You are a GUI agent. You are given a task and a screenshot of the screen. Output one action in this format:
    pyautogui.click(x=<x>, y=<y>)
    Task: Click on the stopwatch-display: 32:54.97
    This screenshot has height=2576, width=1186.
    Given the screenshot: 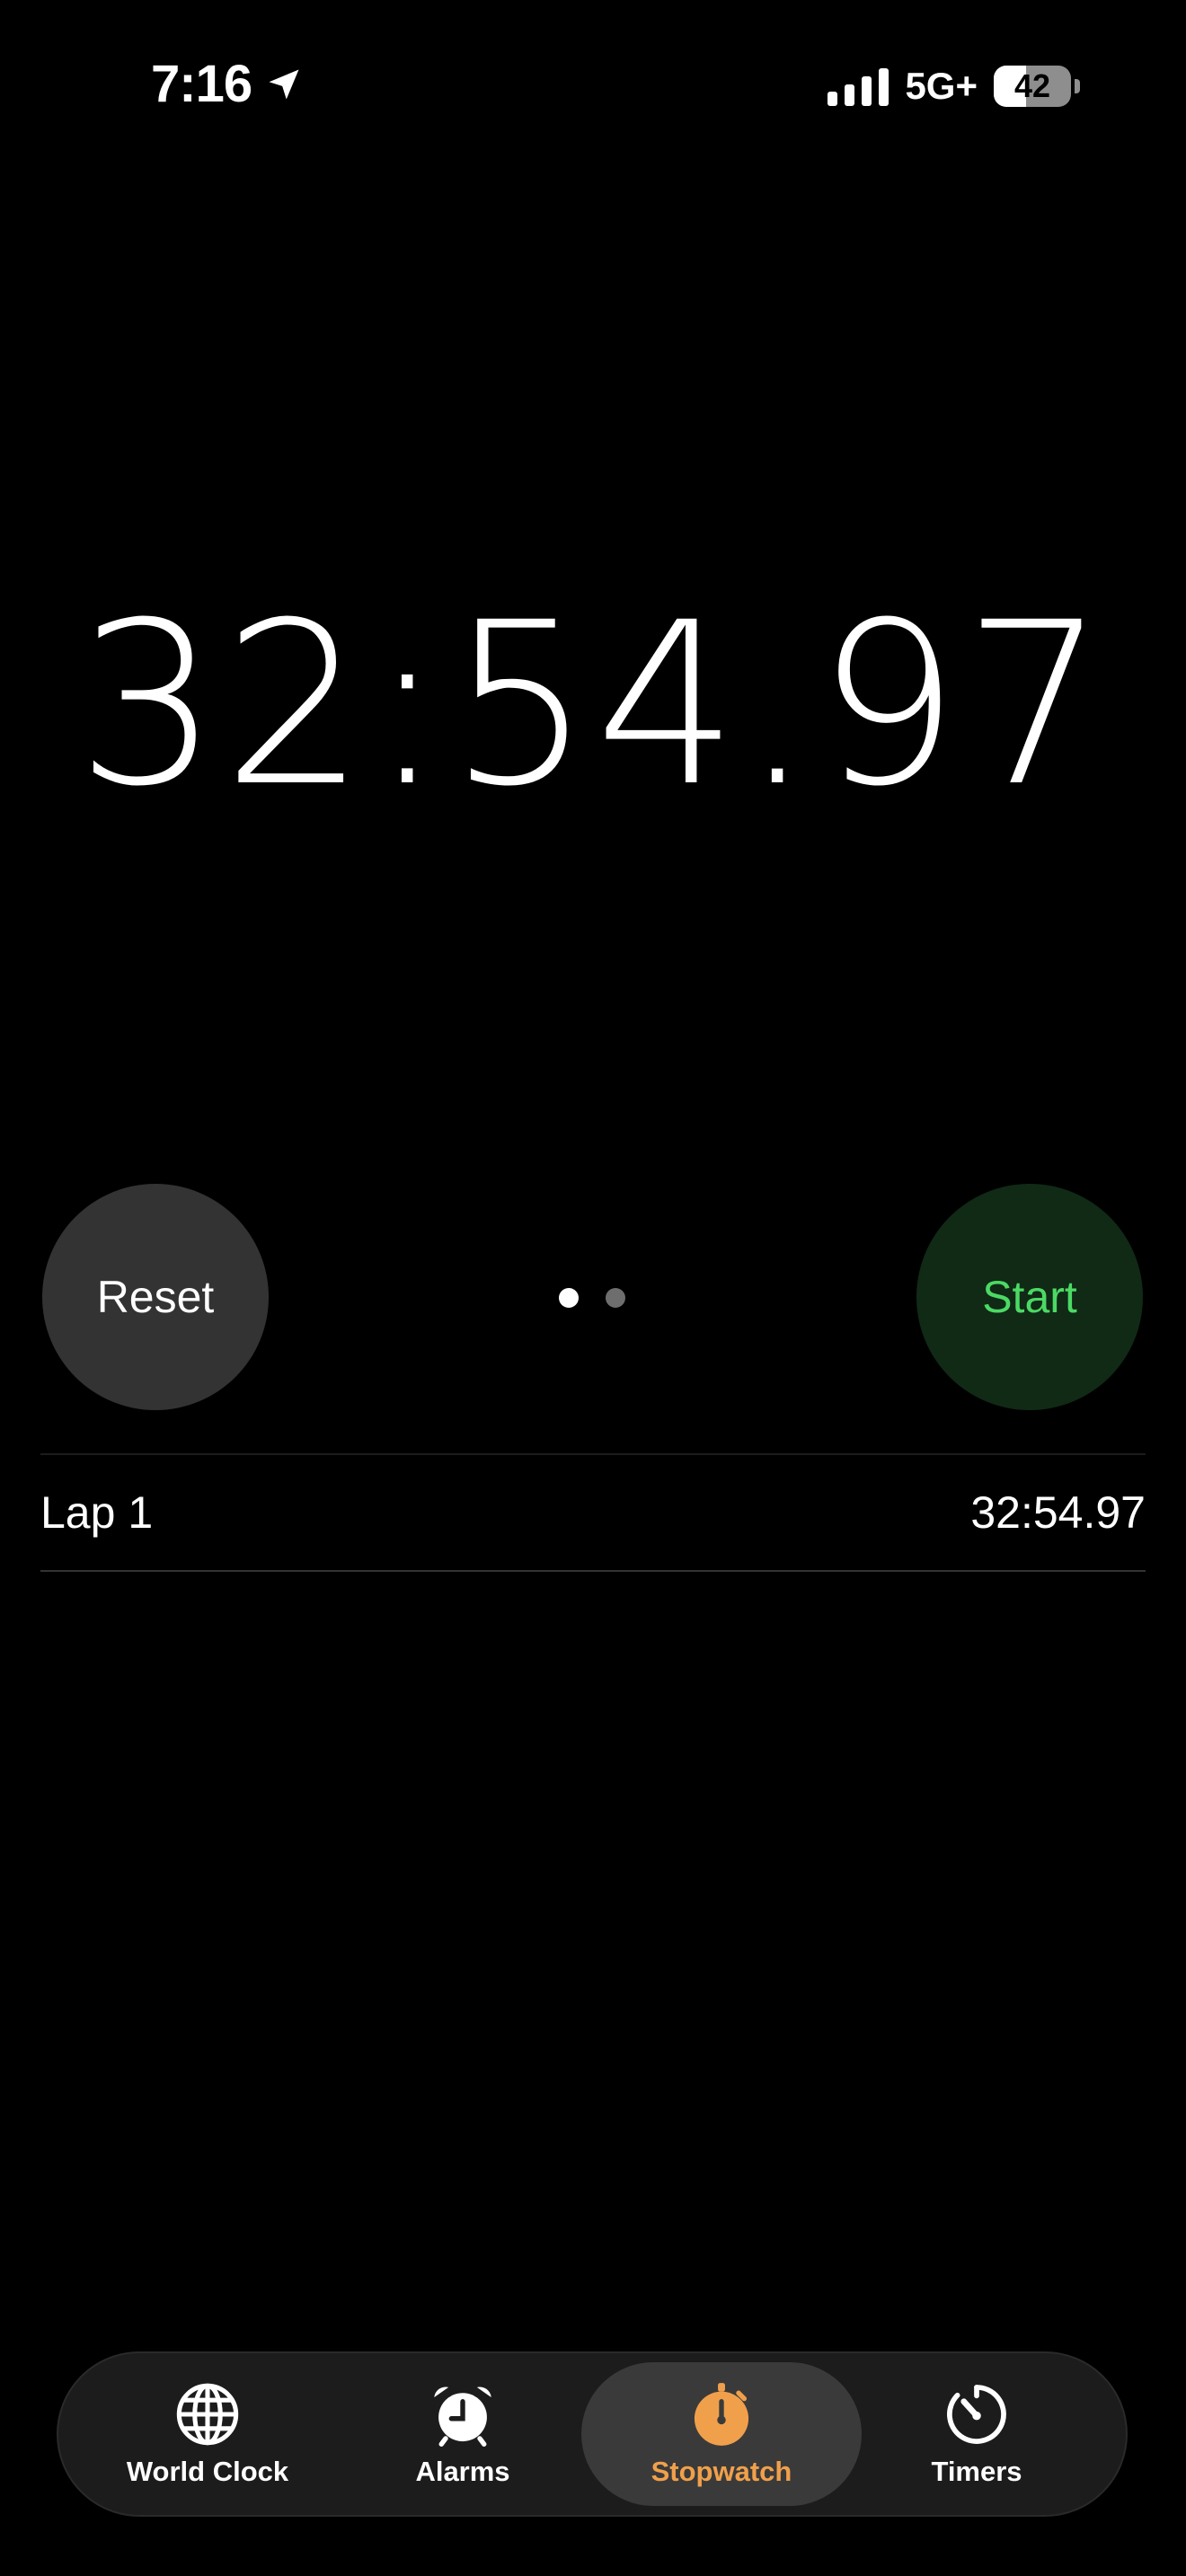 What is the action you would take?
    pyautogui.click(x=593, y=704)
    